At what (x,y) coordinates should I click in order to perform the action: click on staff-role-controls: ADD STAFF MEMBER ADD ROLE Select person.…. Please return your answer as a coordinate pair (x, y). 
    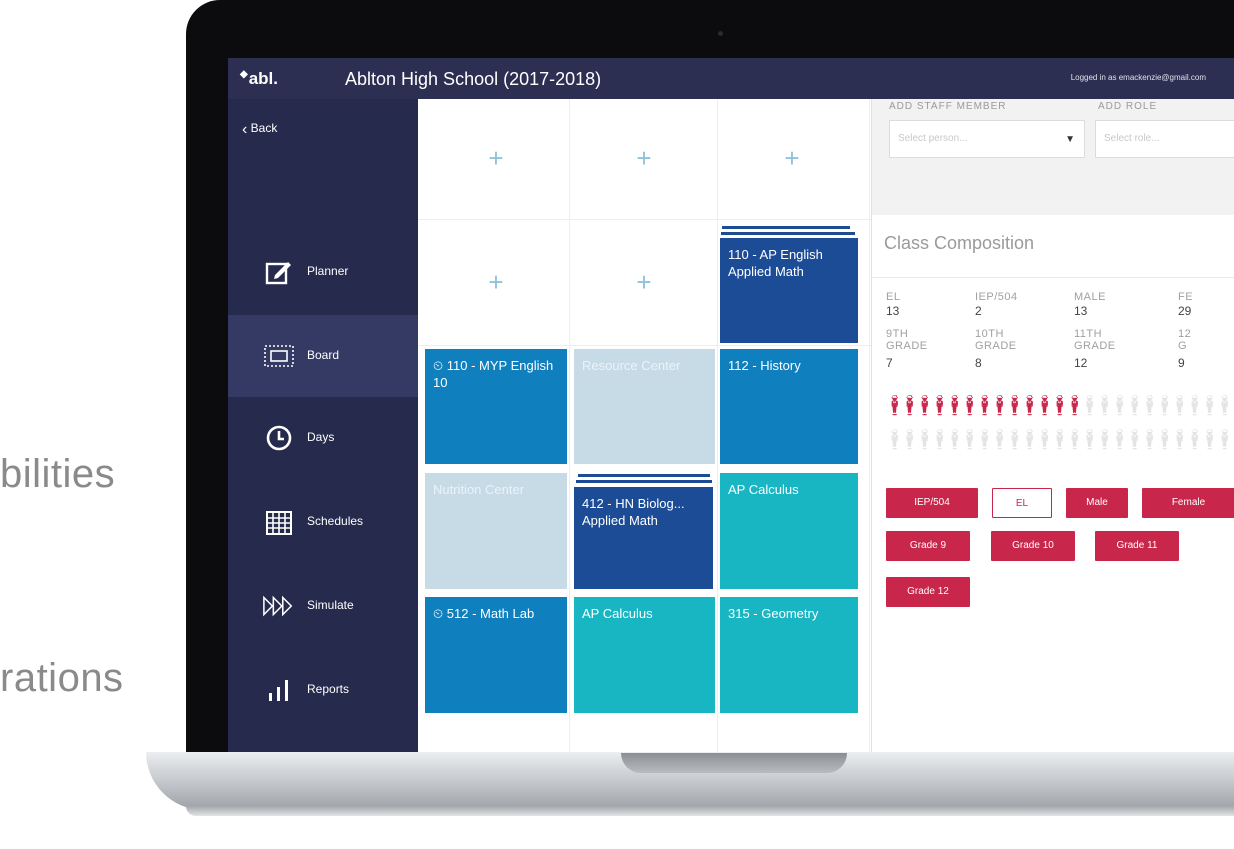
    Looking at the image, I should click on (1053, 156).